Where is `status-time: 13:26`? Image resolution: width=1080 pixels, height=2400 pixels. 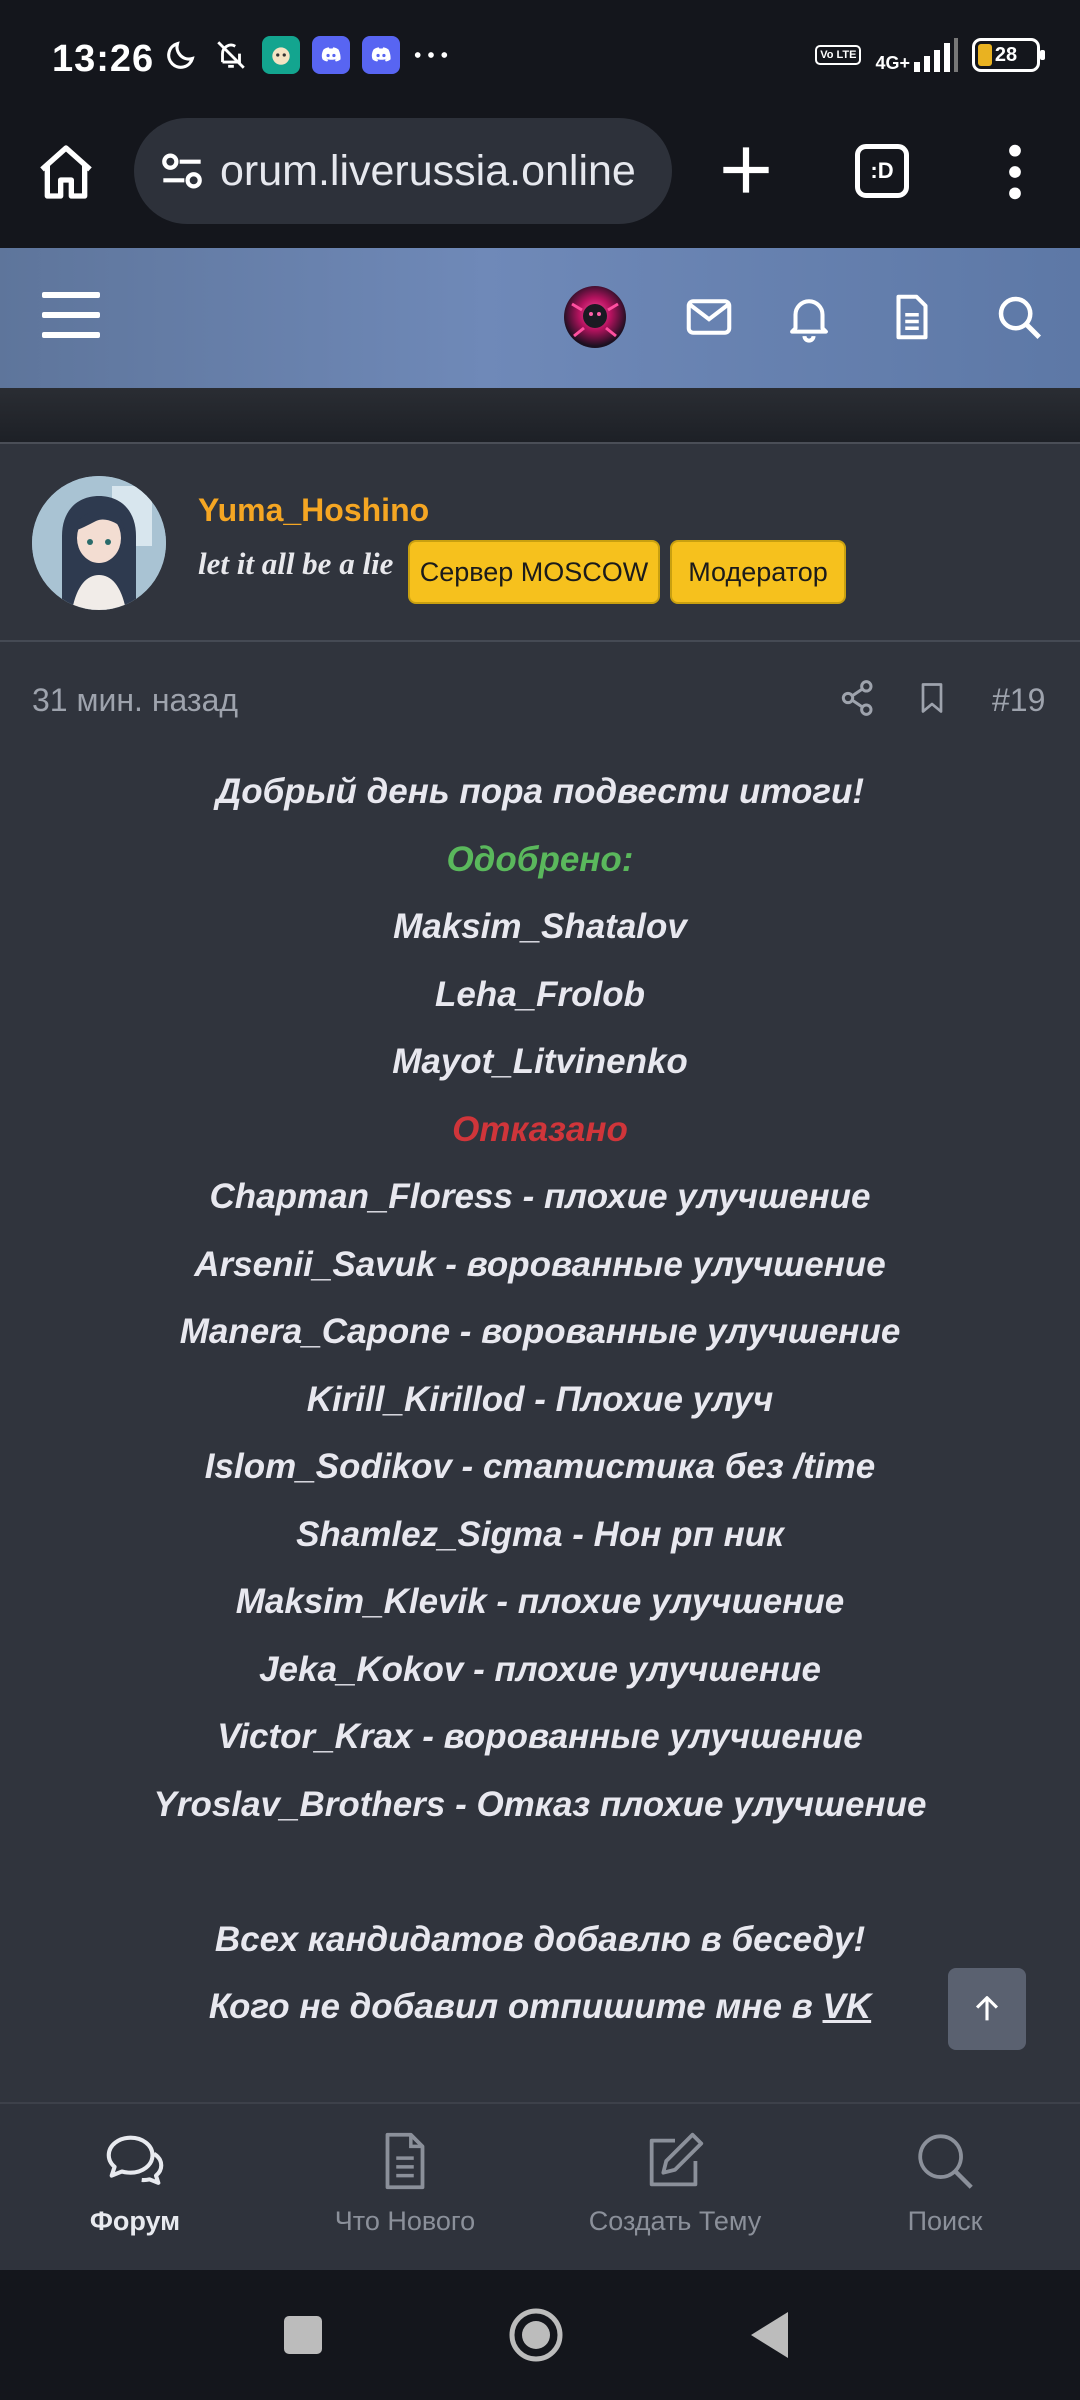
status-time: 13:26 is located at coordinates (103, 59).